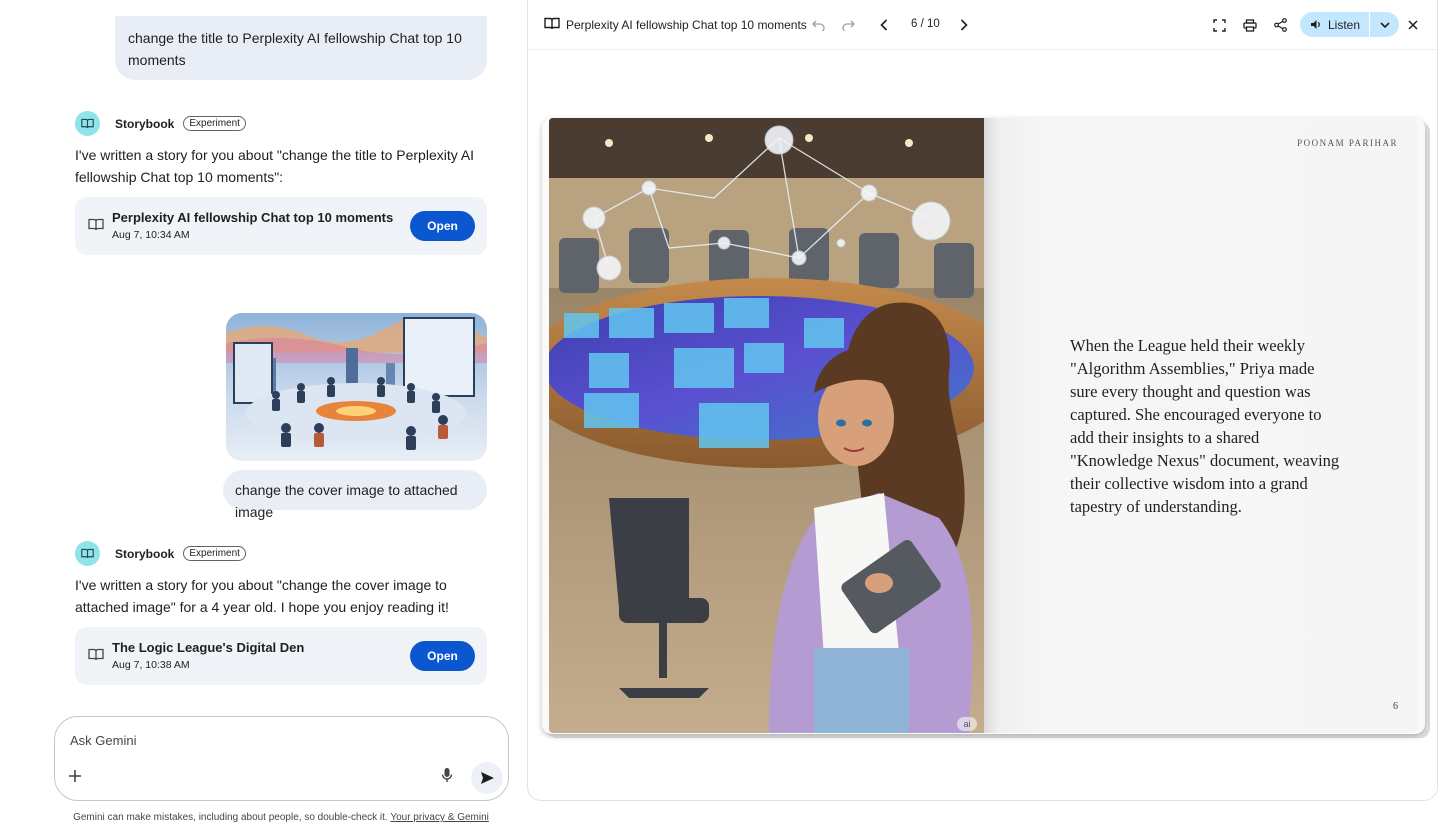 Image resolution: width=1456 pixels, height=832 pixels. I want to click on prompt-composer: Ask Gemini, so click(281, 758).